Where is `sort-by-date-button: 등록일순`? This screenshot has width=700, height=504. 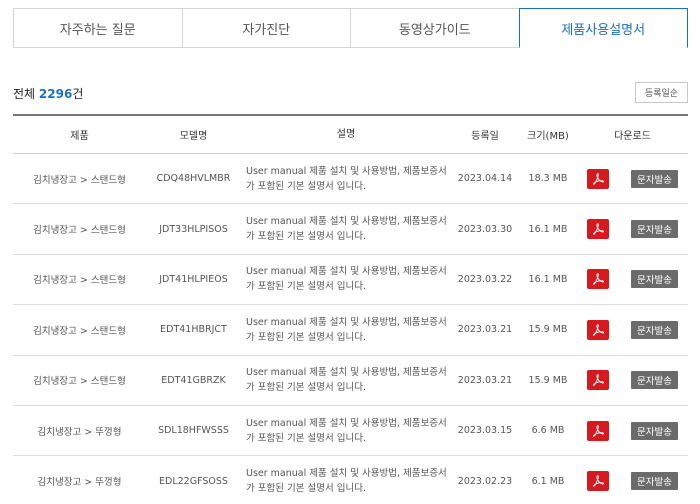 sort-by-date-button: 등록일순 is located at coordinates (661, 92).